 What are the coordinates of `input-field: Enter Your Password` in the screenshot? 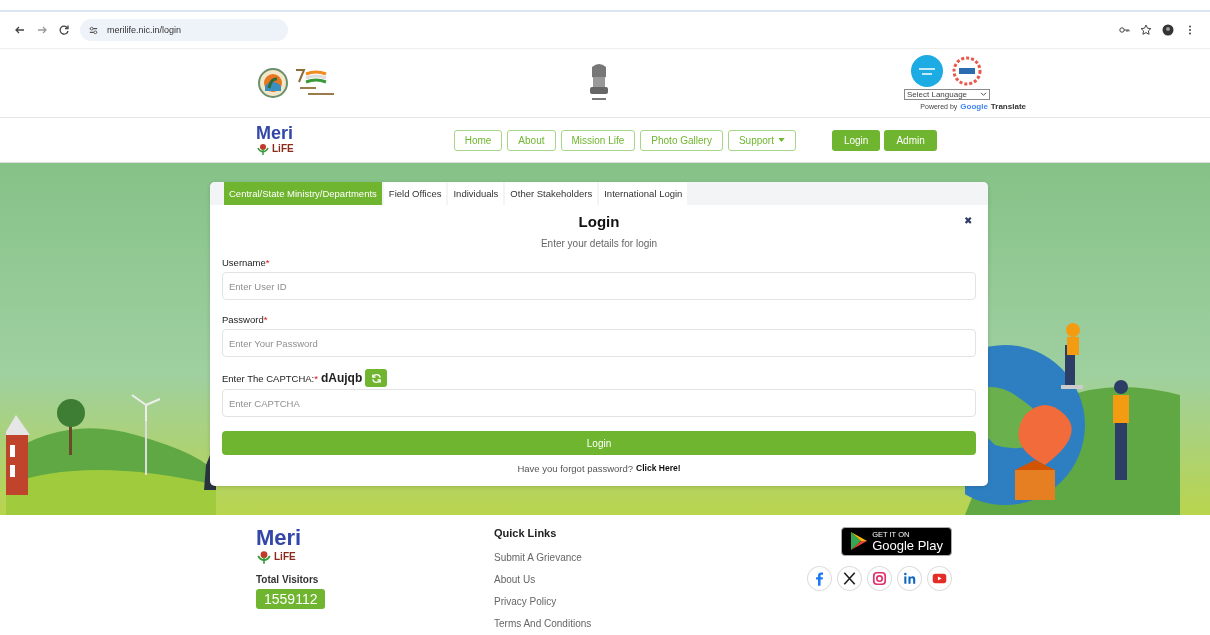 It's located at (599, 343).